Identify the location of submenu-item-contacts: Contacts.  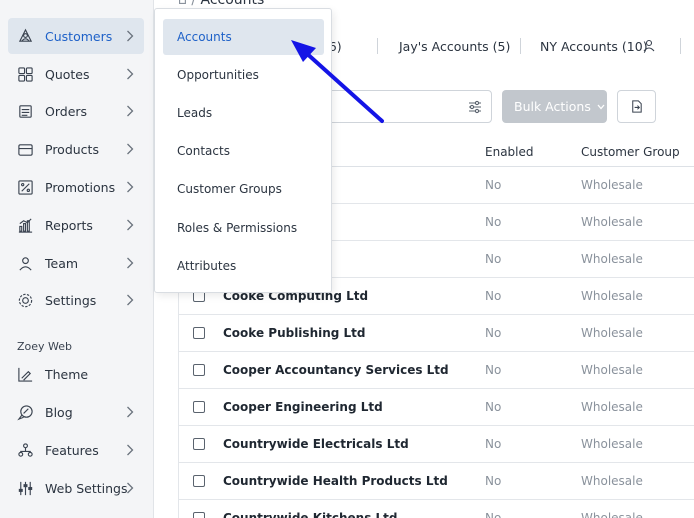
(243, 151).